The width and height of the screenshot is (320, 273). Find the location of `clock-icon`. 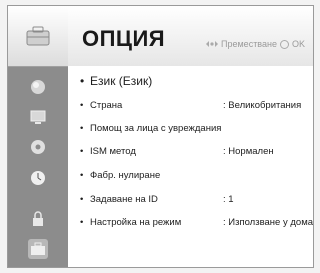

clock-icon is located at coordinates (38, 178).